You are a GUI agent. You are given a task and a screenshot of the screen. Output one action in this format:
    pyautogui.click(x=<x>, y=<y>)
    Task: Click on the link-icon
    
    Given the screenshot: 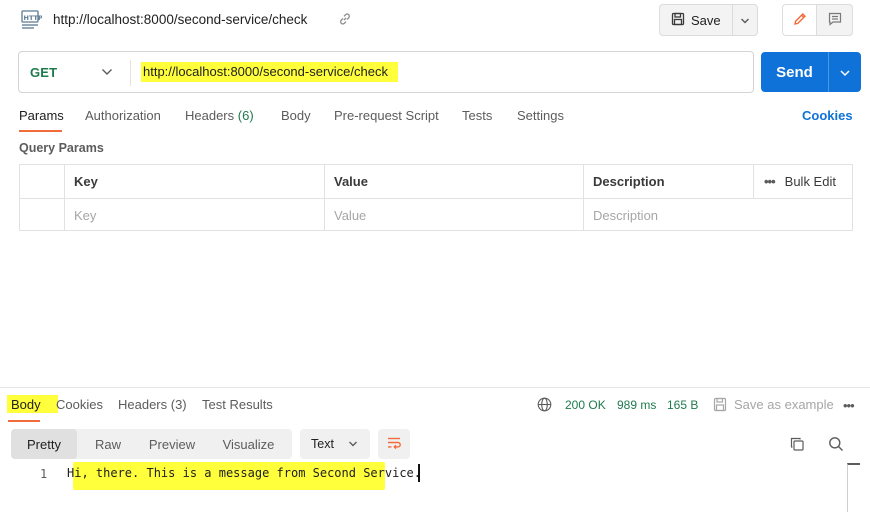 What is the action you would take?
    pyautogui.click(x=345, y=19)
    